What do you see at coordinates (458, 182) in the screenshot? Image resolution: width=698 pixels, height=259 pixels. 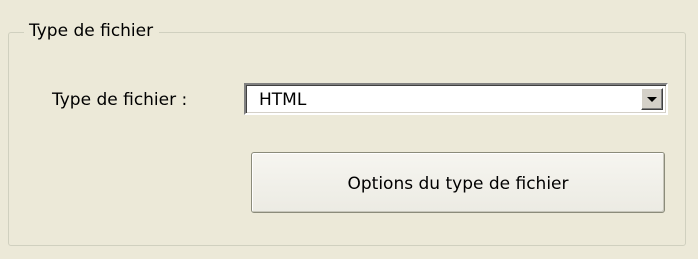 I see `file-type-options-button: Options du type de fichier` at bounding box center [458, 182].